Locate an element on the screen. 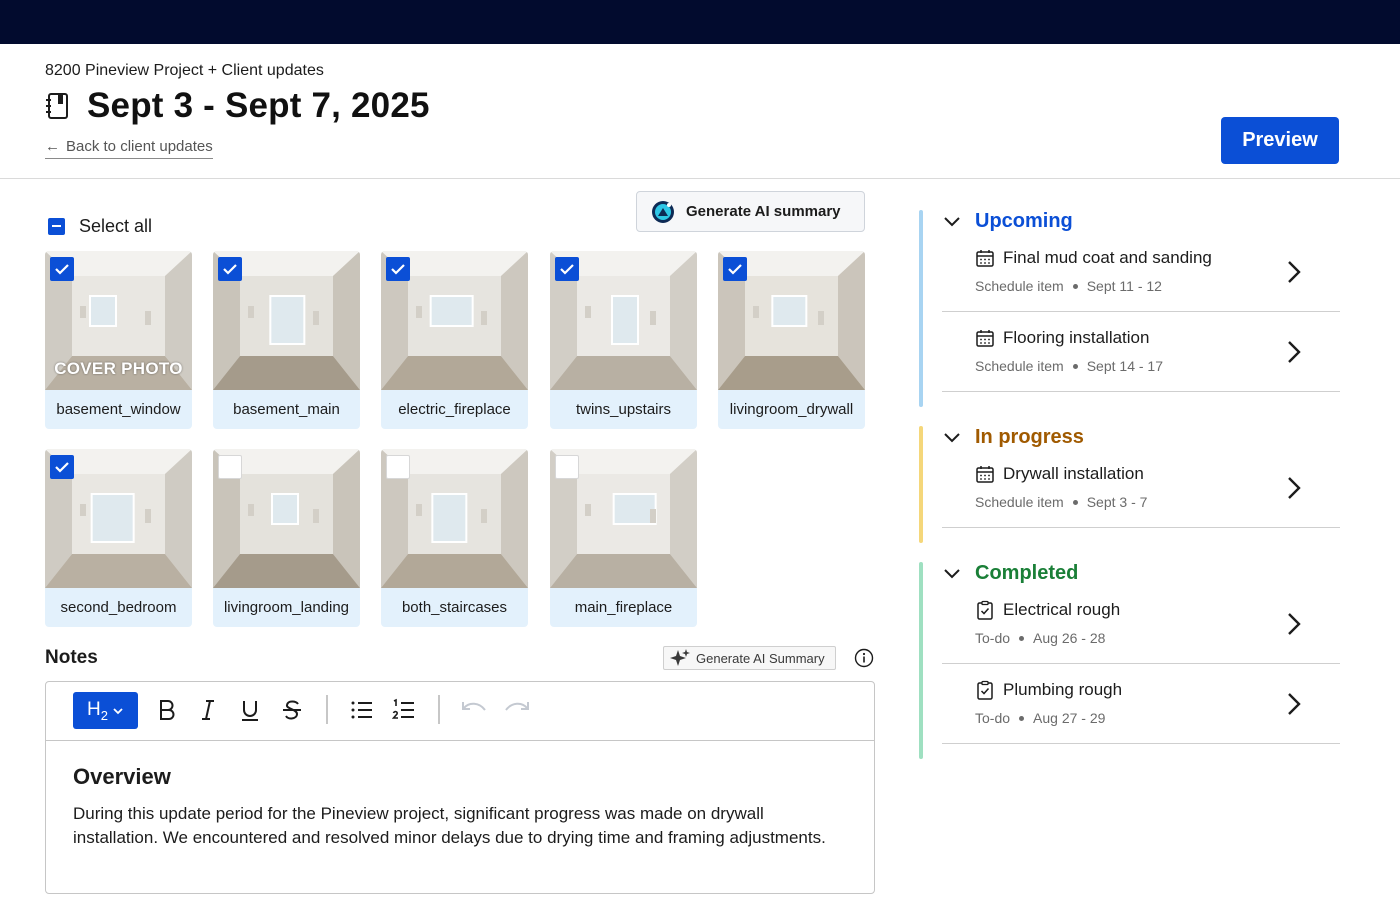 The width and height of the screenshot is (1400, 913). photo-caption: electric_fireplace is located at coordinates (454, 409).